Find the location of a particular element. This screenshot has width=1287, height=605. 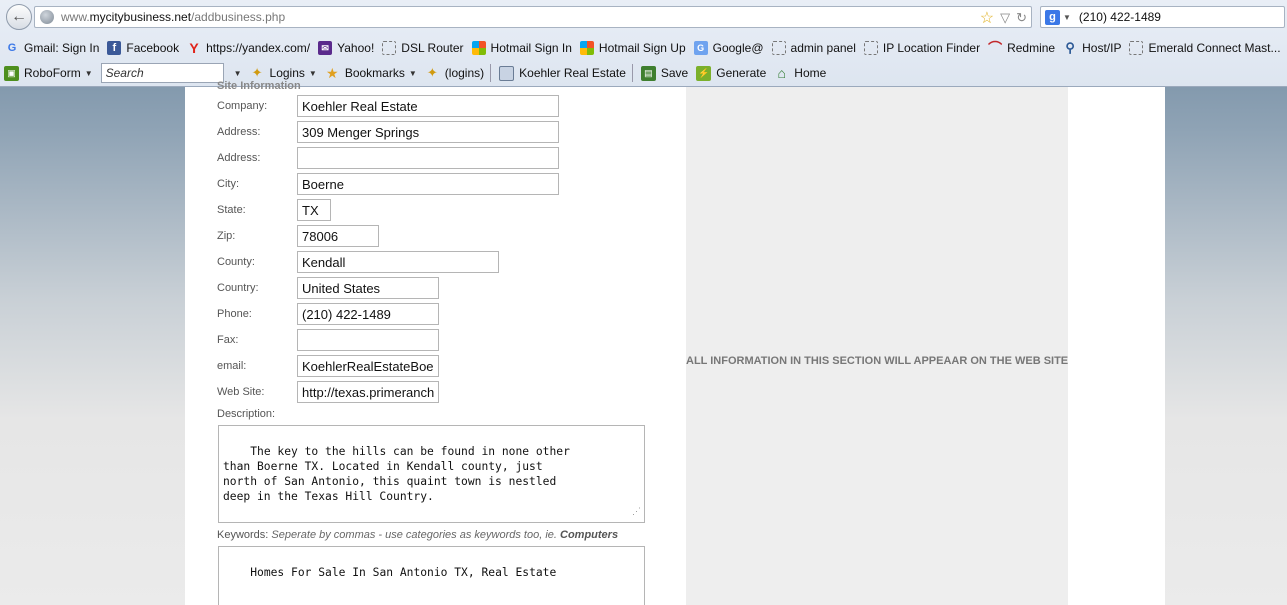

home-button: ⌂ Home is located at coordinates (800, 73).